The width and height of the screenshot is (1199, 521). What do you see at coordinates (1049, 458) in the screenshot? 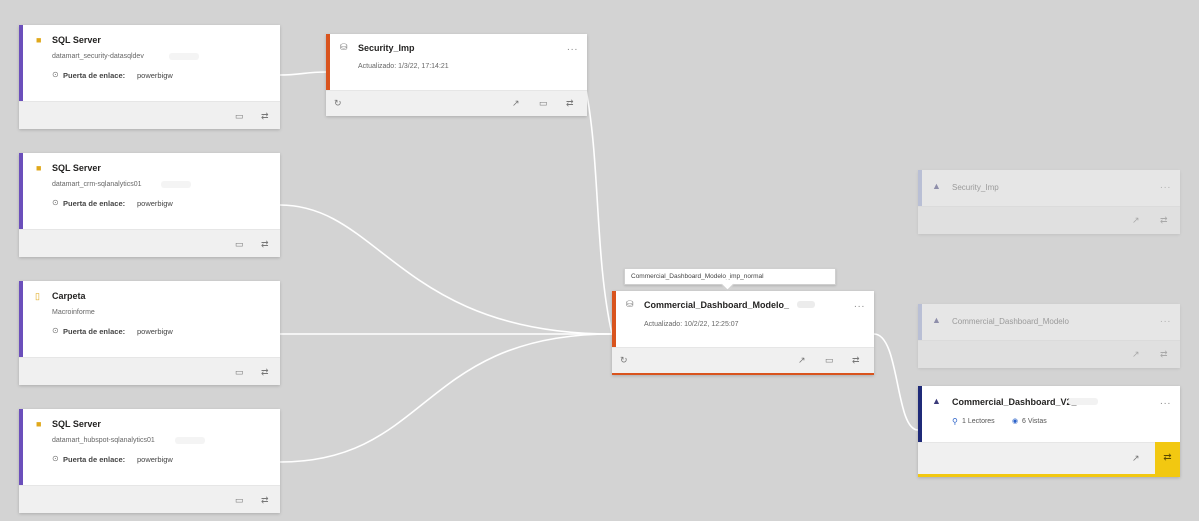
I see `card-footer: ↗` at bounding box center [1049, 458].